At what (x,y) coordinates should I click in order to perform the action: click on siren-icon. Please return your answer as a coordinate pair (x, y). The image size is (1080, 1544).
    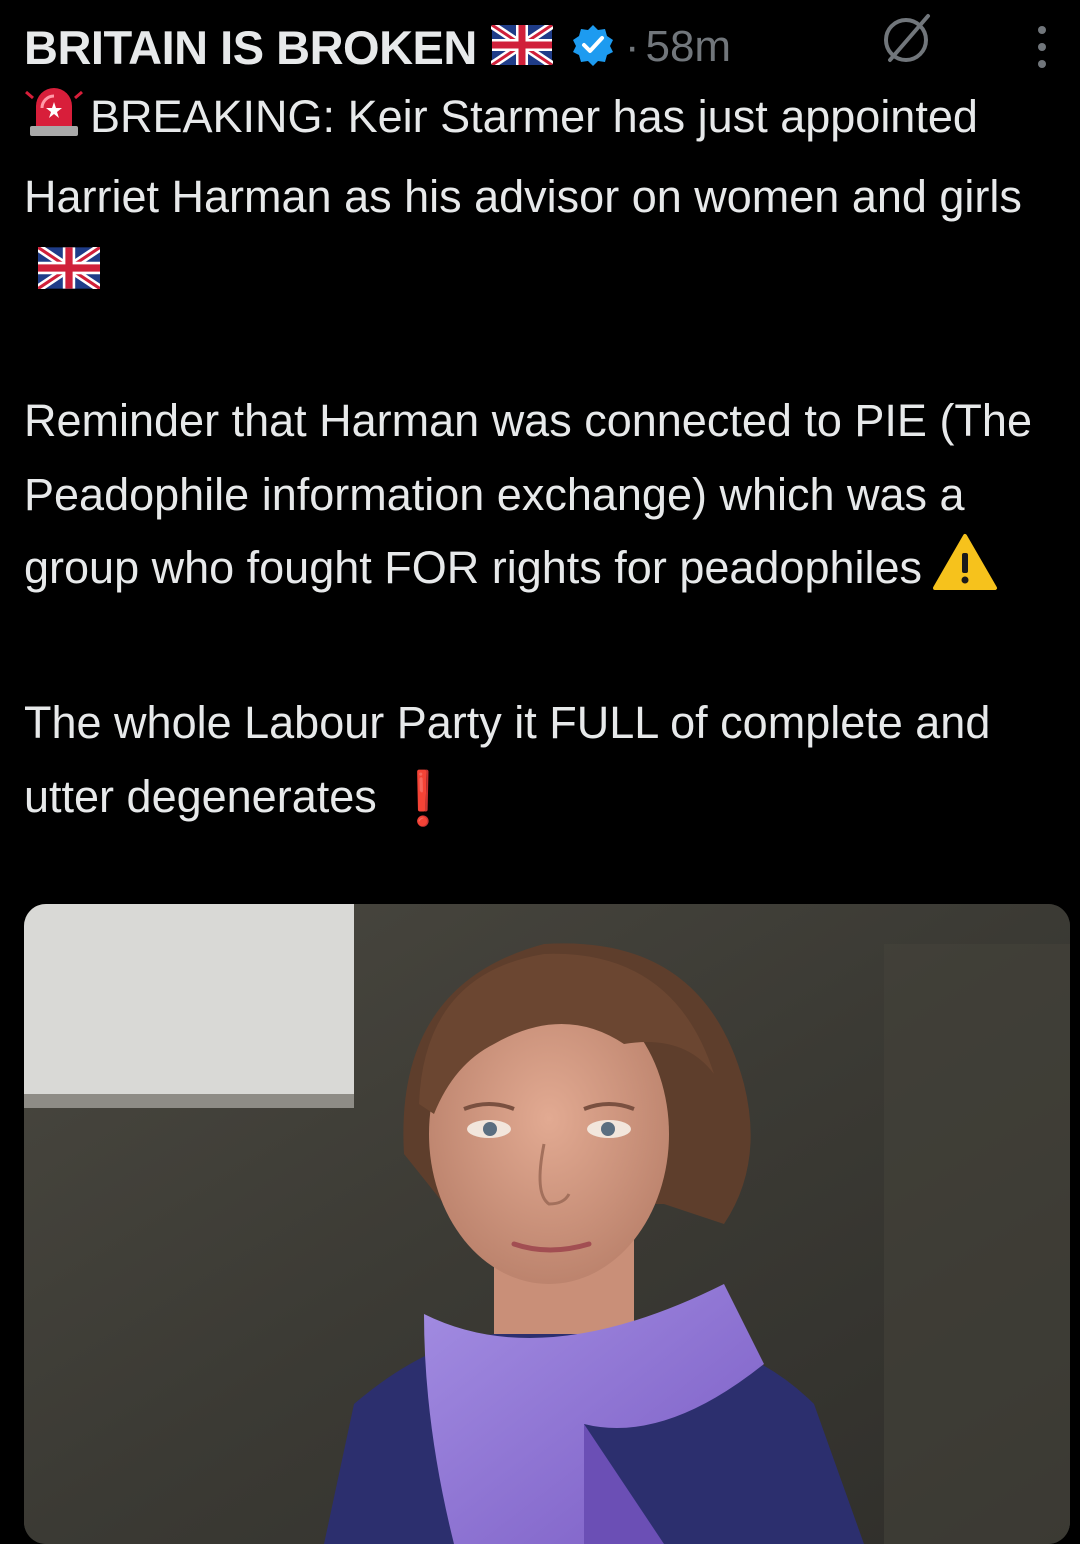
    Looking at the image, I should click on (54, 121).